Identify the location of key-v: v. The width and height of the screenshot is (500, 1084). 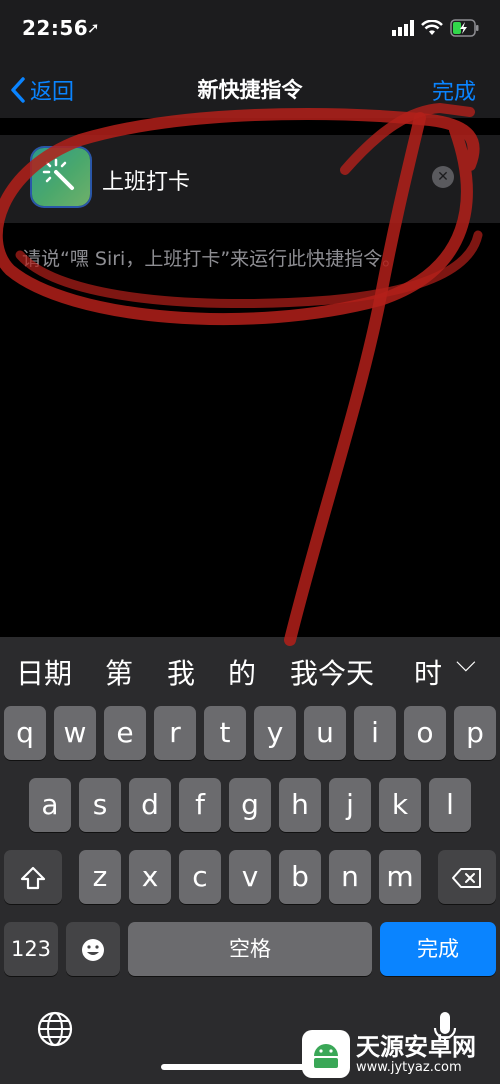
(250, 877).